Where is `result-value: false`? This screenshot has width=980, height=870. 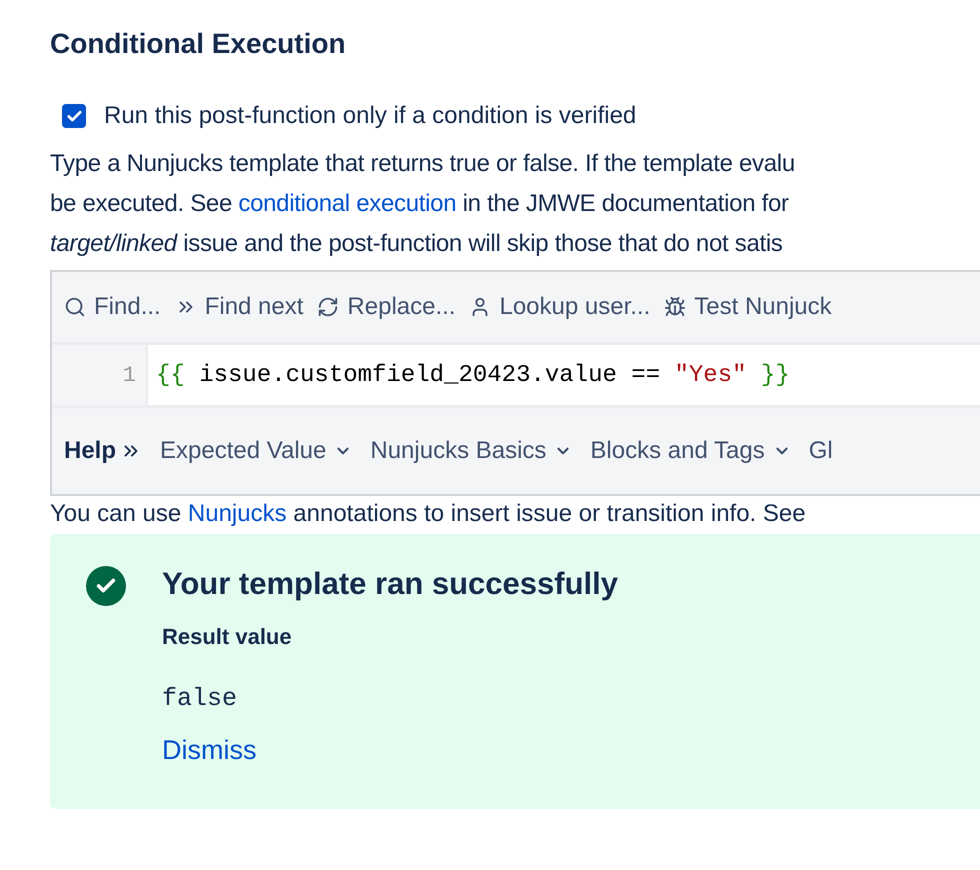
result-value: false is located at coordinates (200, 698).